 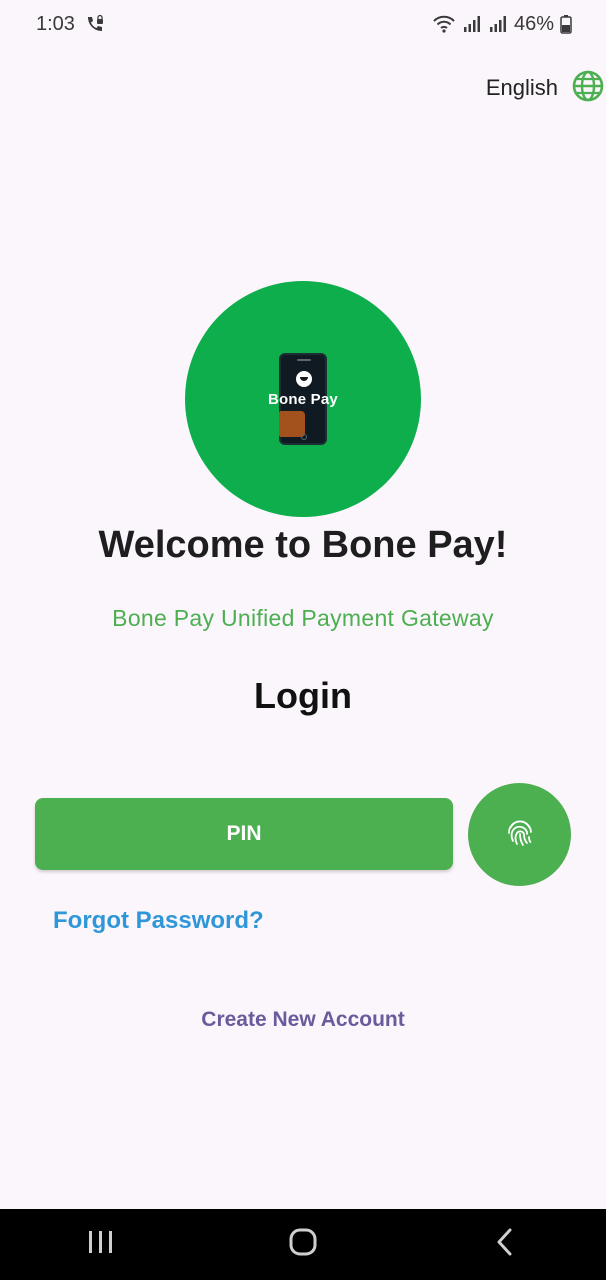 I want to click on recents-icon, so click(x=101, y=1244).